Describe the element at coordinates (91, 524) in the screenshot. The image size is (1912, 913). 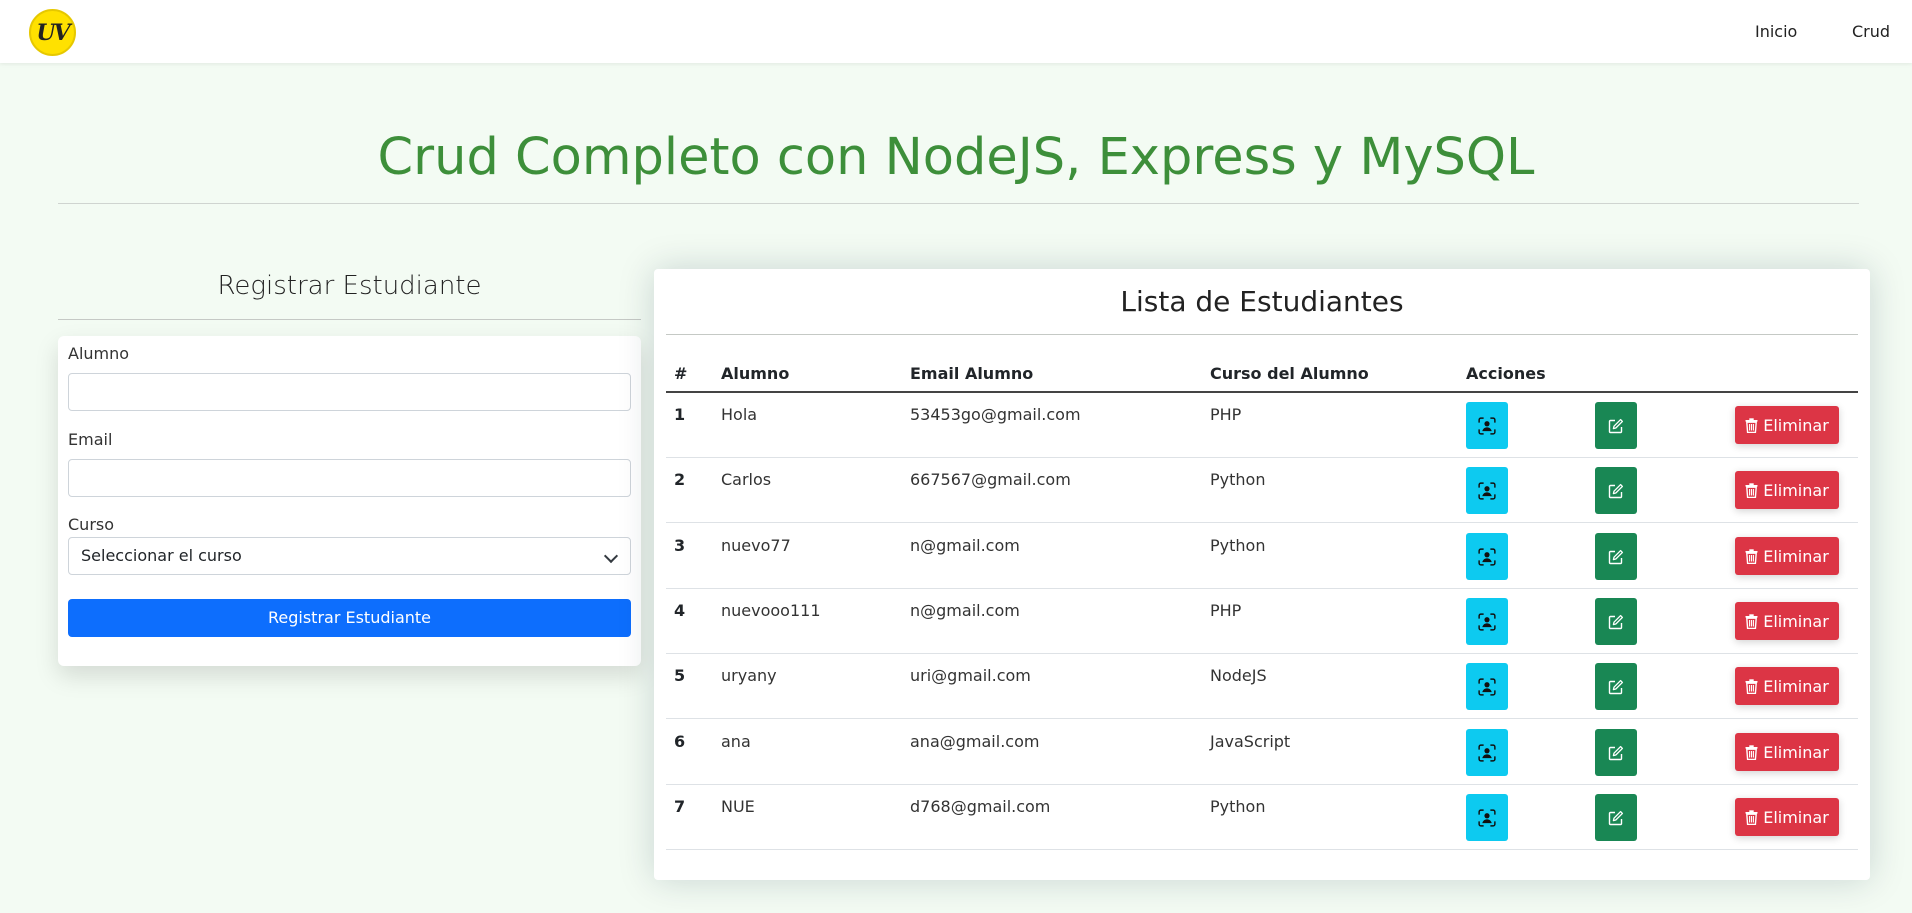
I see `curso-label: Curso` at that location.